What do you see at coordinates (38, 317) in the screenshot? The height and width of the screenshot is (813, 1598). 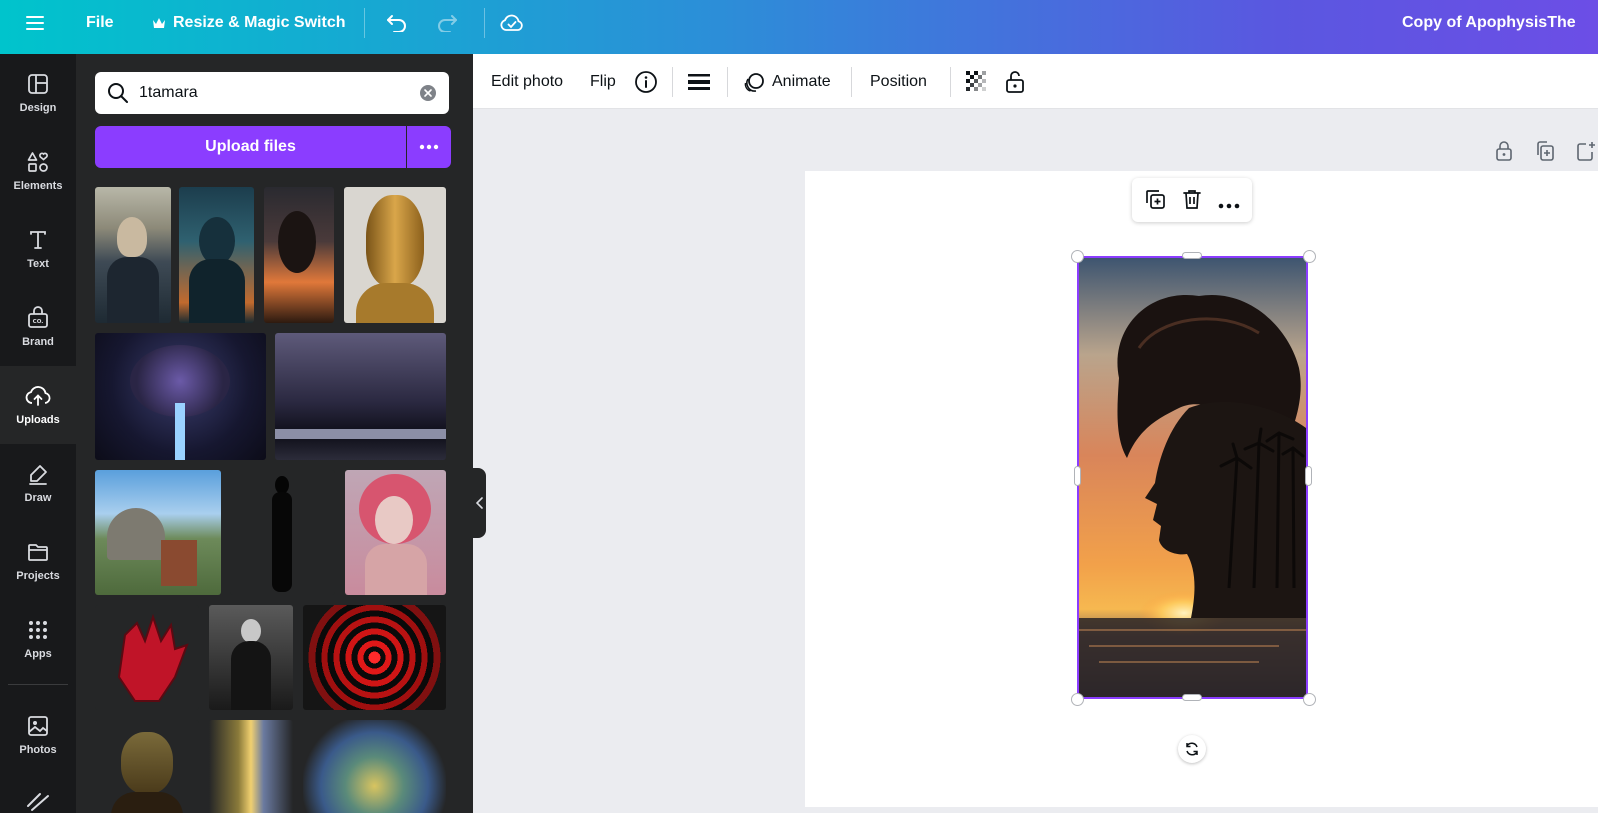 I see `brand-icon: CO.` at bounding box center [38, 317].